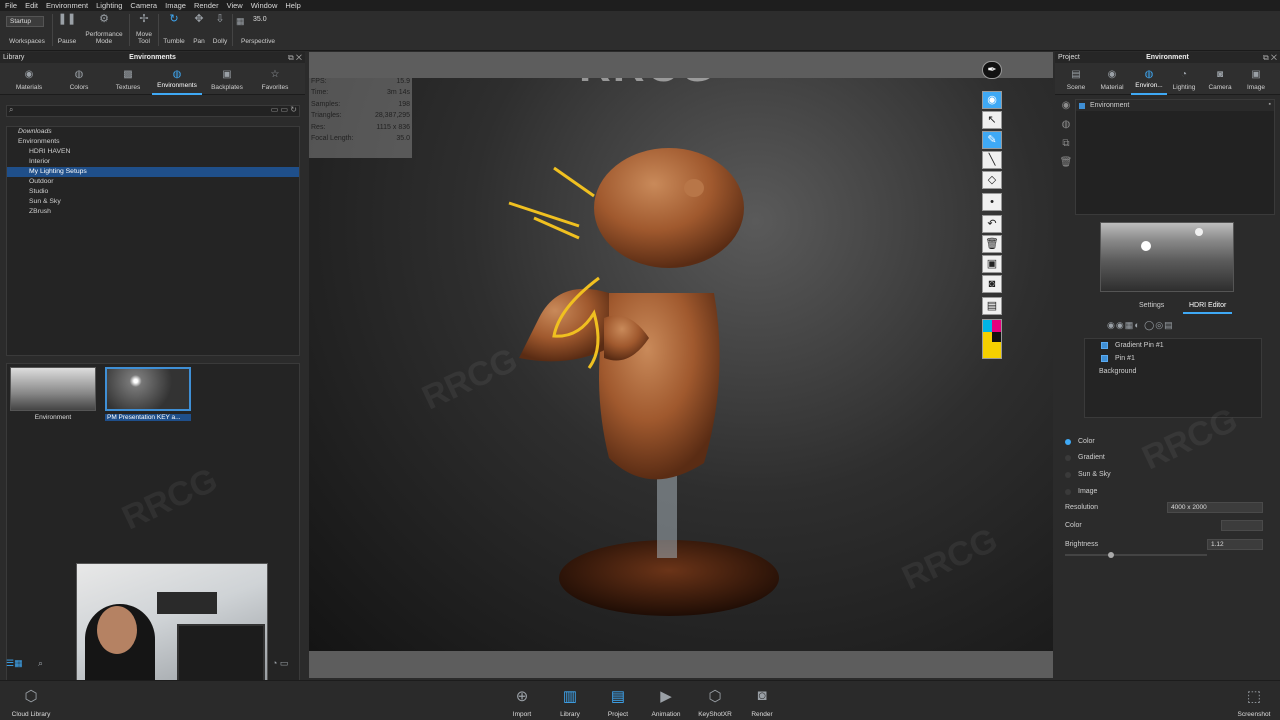 Image resolution: width=1280 pixels, height=720 pixels. Describe the element at coordinates (1208, 307) in the screenshot. I see `subtab-hdri-editor: HDRI Editor` at that location.